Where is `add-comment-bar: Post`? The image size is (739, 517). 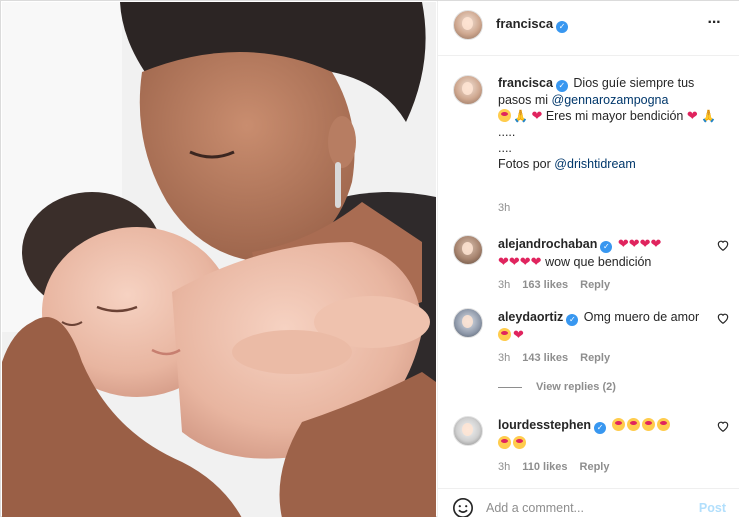 add-comment-bar: Post is located at coordinates (588, 502).